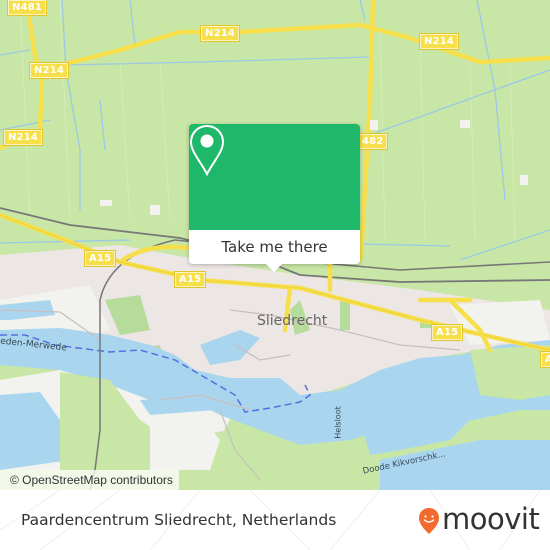 The height and width of the screenshot is (550, 550). I want to click on road-shield-a1: A1, so click(544, 359).